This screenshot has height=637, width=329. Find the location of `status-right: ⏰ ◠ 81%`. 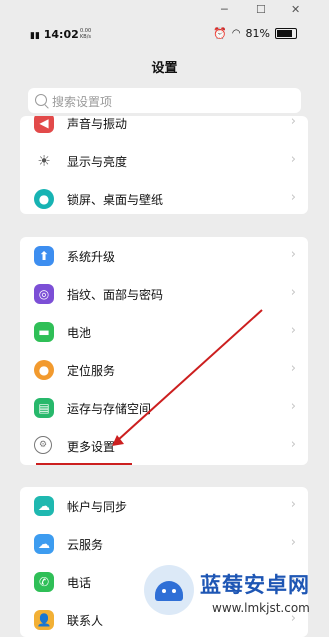

status-right: ⏰ ◠ 81% is located at coordinates (255, 33).